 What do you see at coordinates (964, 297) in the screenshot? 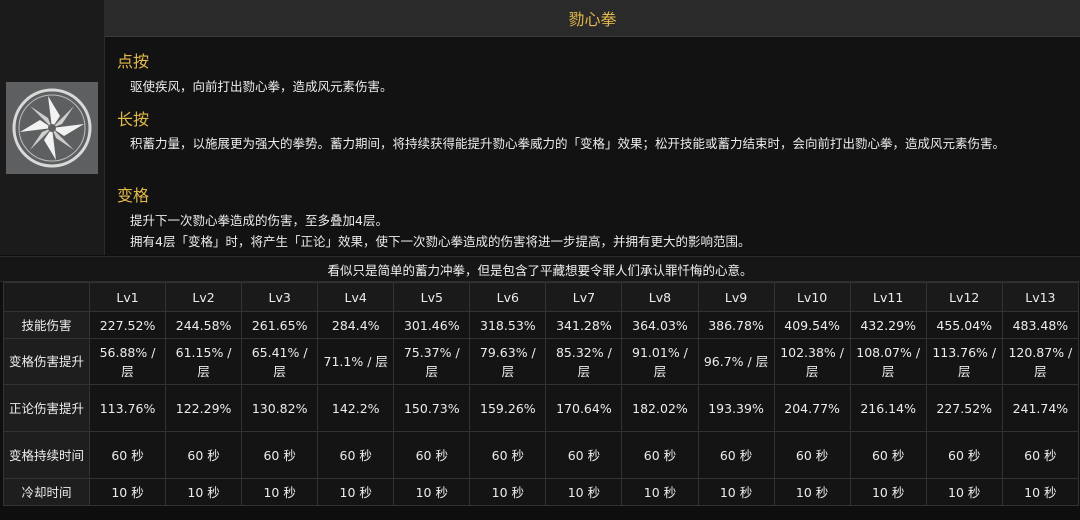
I see `header-level: Lv12` at bounding box center [964, 297].